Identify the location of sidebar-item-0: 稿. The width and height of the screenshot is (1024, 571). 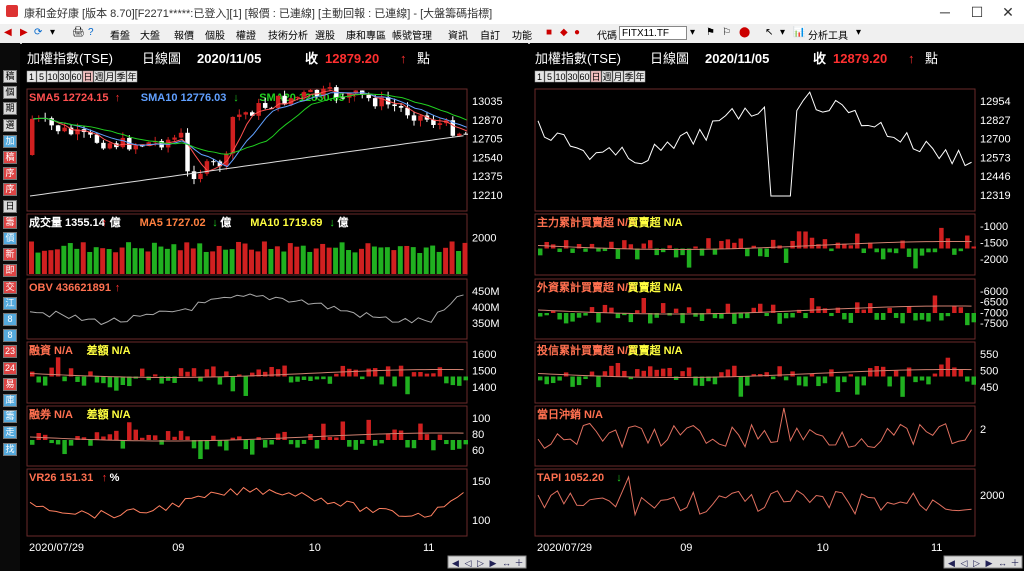
(10, 76).